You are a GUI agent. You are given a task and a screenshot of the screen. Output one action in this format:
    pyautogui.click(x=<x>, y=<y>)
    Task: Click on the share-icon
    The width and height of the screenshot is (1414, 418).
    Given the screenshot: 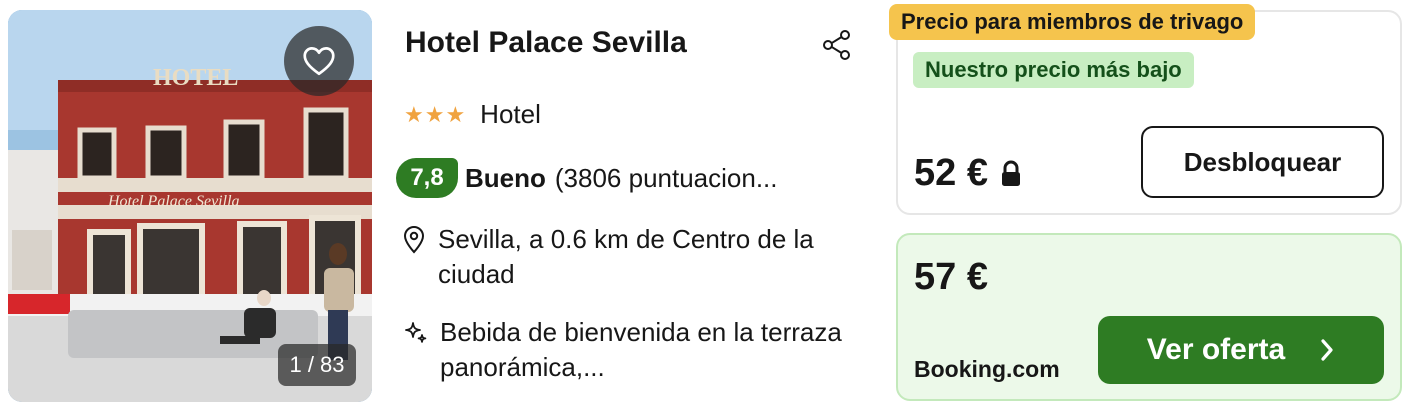 What is the action you would take?
    pyautogui.click(x=836, y=45)
    